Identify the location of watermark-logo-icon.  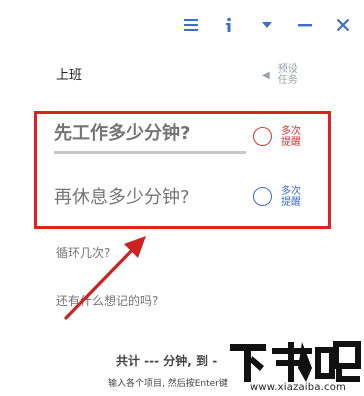
(295, 361).